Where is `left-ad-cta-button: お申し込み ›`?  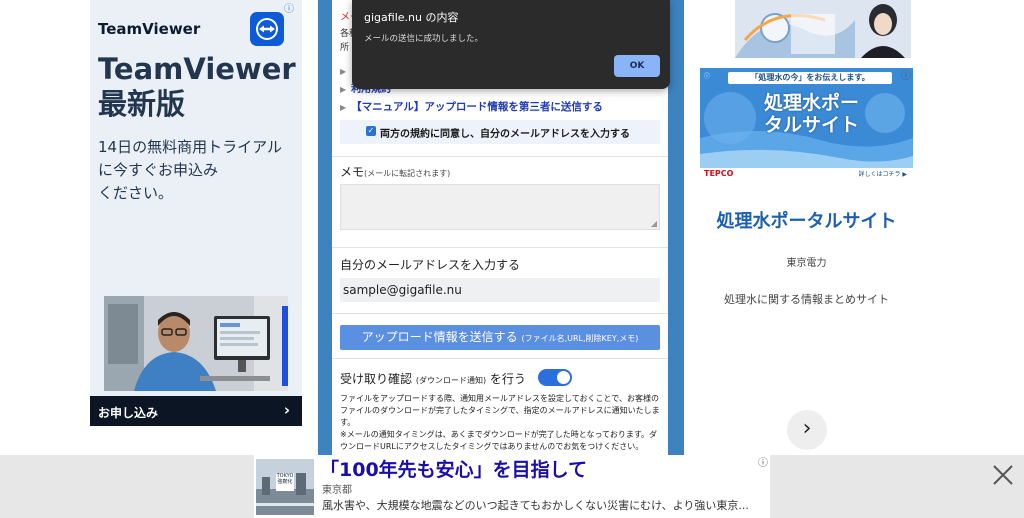 left-ad-cta-button: お申し込み › is located at coordinates (196, 411).